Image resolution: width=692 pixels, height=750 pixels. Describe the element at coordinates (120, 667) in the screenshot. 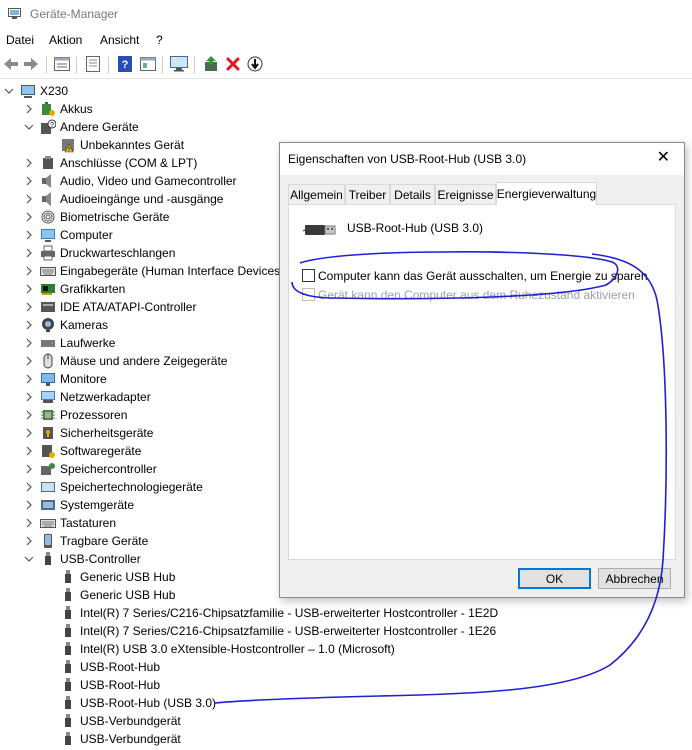

I see `tree-item-label: USB-Root-Hub` at that location.